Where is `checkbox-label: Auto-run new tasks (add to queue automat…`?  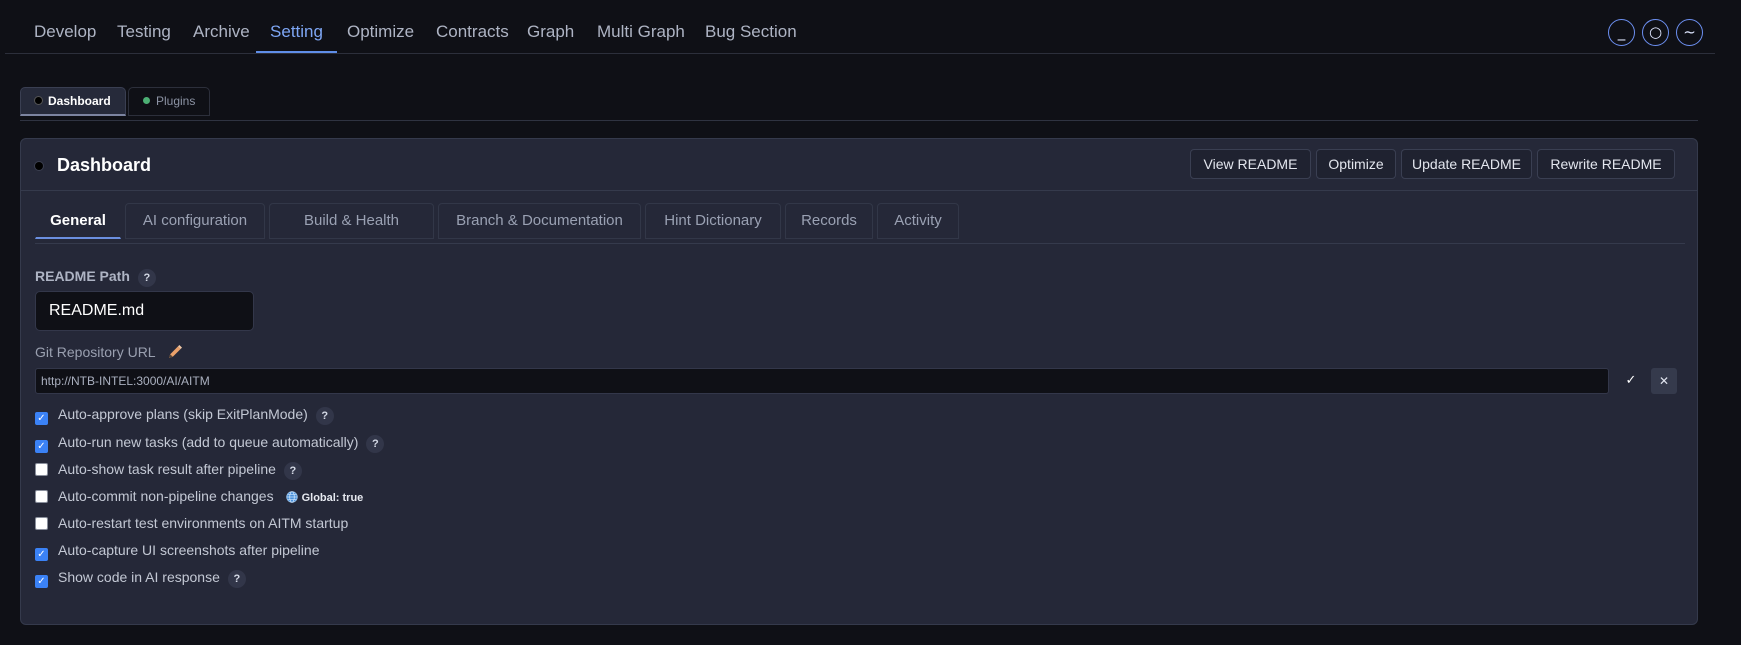
checkbox-label: Auto-run new tasks (add to queue automat… is located at coordinates (208, 442).